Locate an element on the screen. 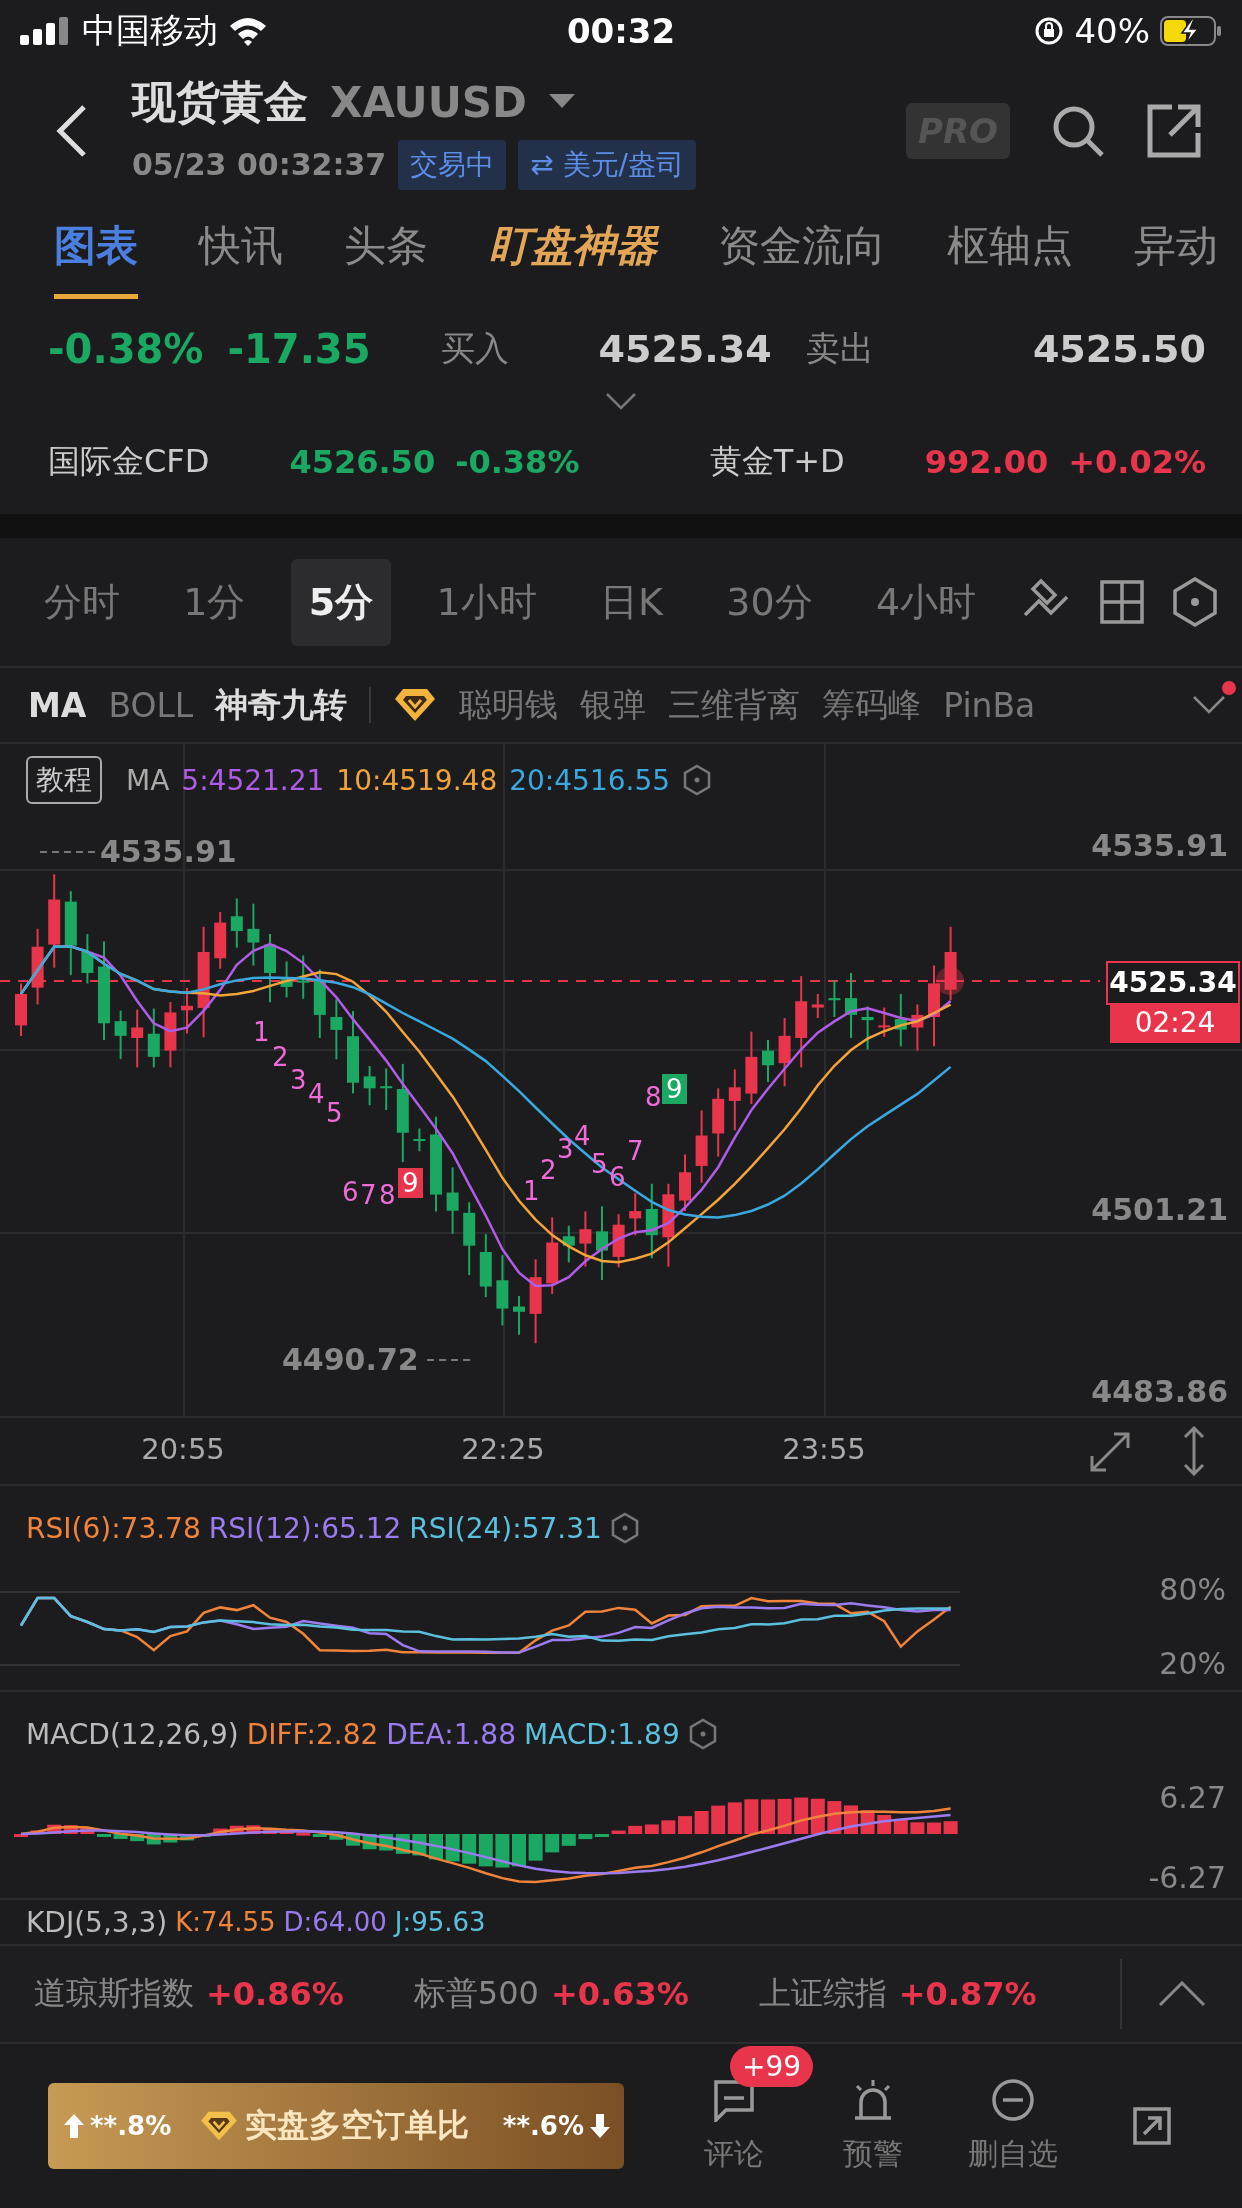  price-axis-label: 4535.91 is located at coordinates (1159, 845).